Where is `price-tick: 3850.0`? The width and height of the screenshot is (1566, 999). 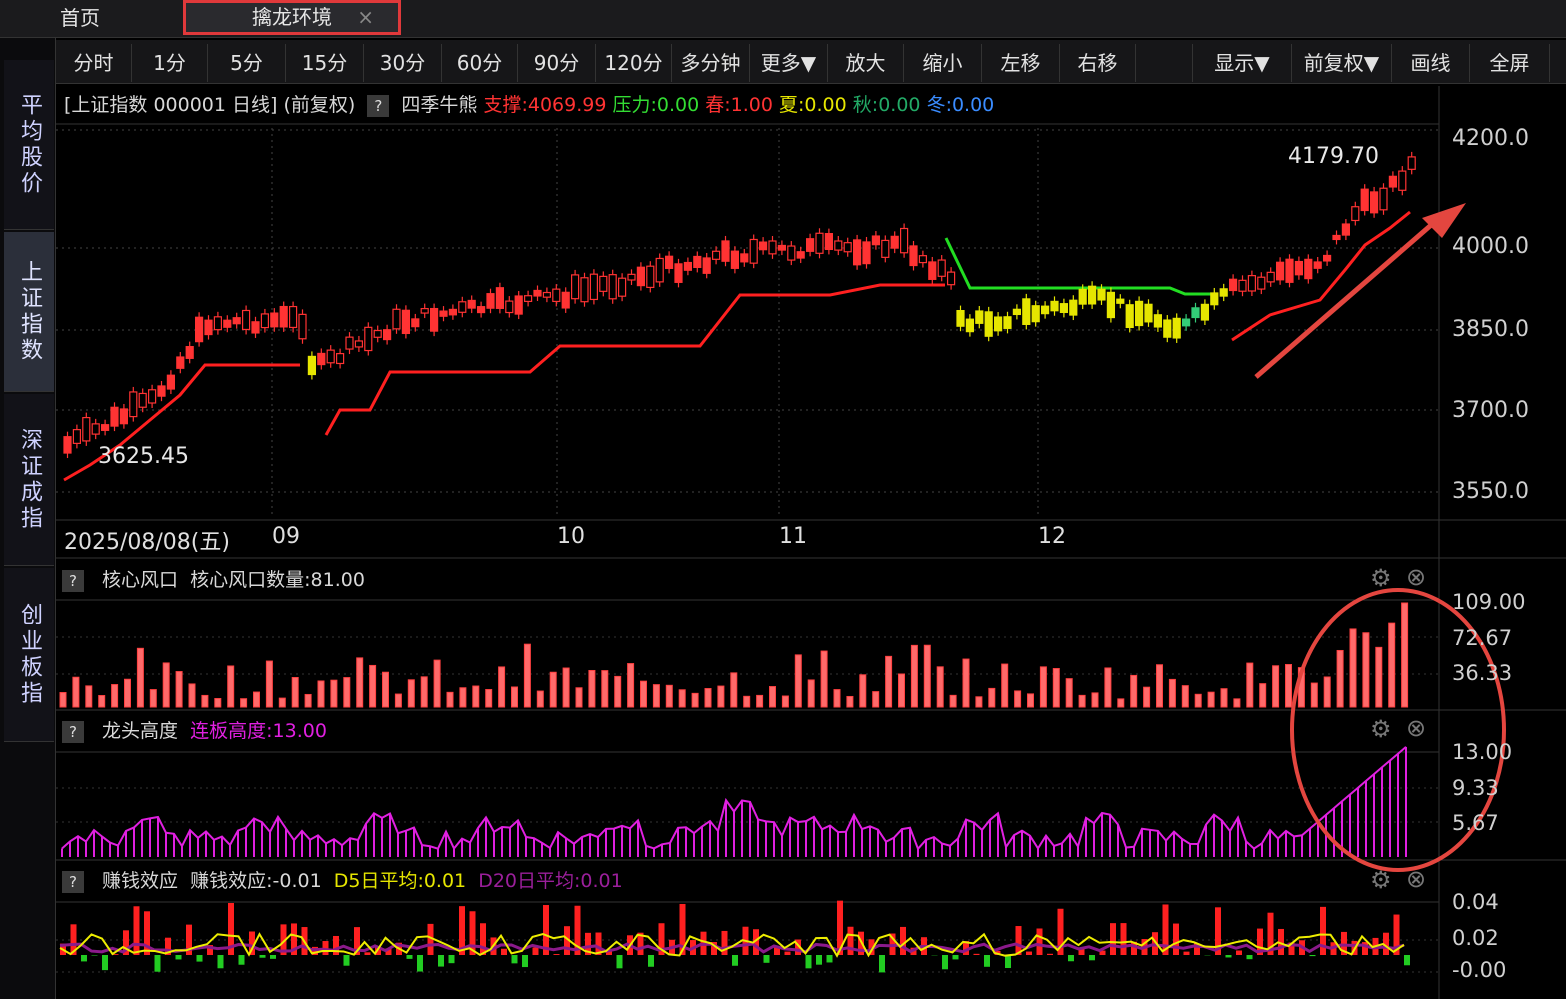
price-tick: 3850.0 is located at coordinates (1490, 329).